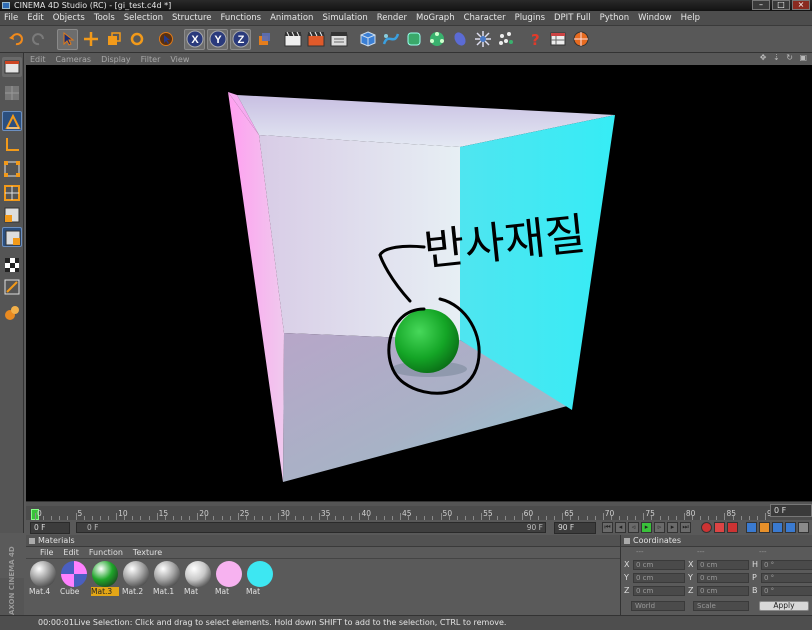 Image resolution: width=812 pixels, height=630 pixels. What do you see at coordinates (179, 59) in the screenshot?
I see `viewport-menu-view: View` at bounding box center [179, 59].